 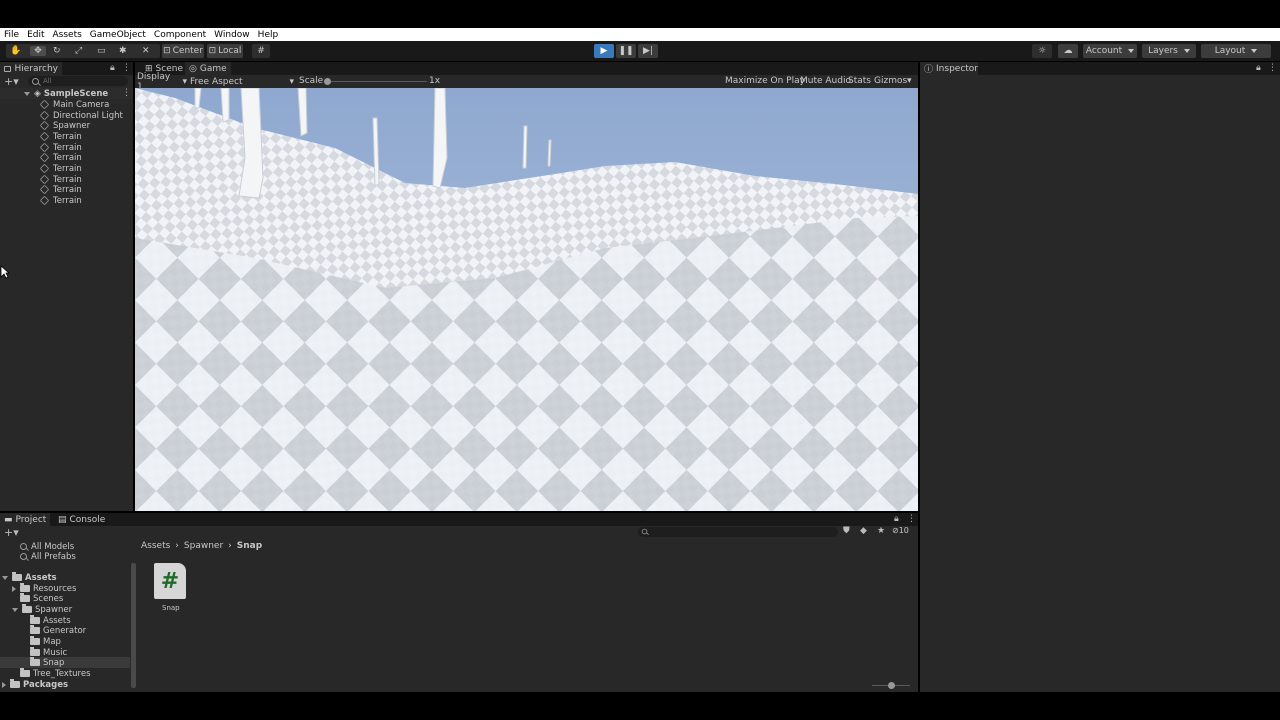 I want to click on cloud-button: ☁, so click(x=1068, y=51).